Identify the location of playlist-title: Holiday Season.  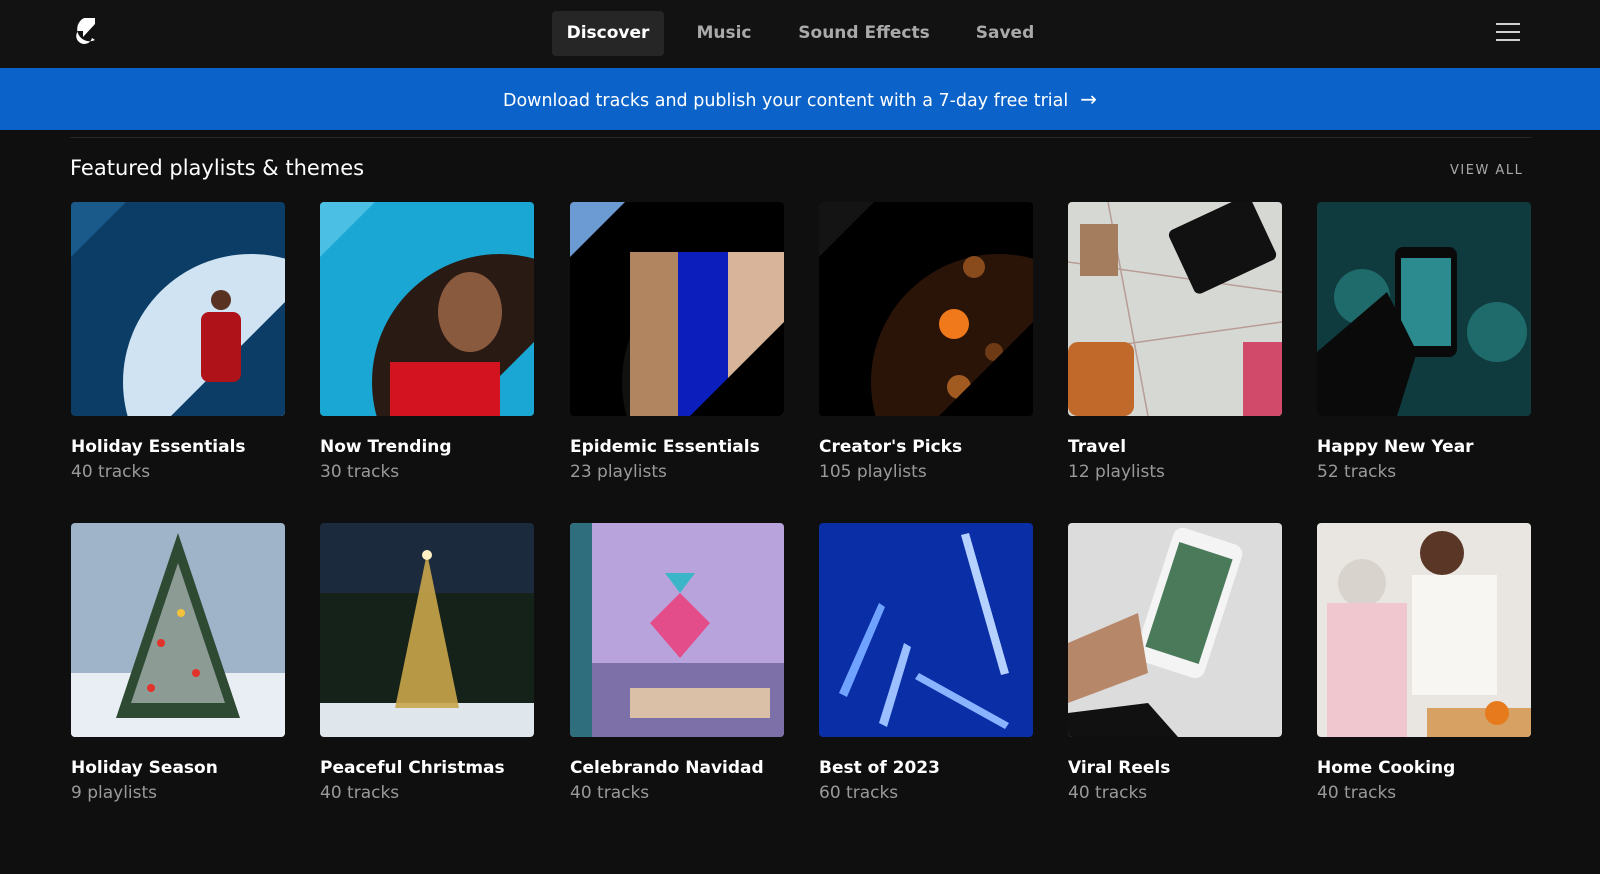
(144, 768).